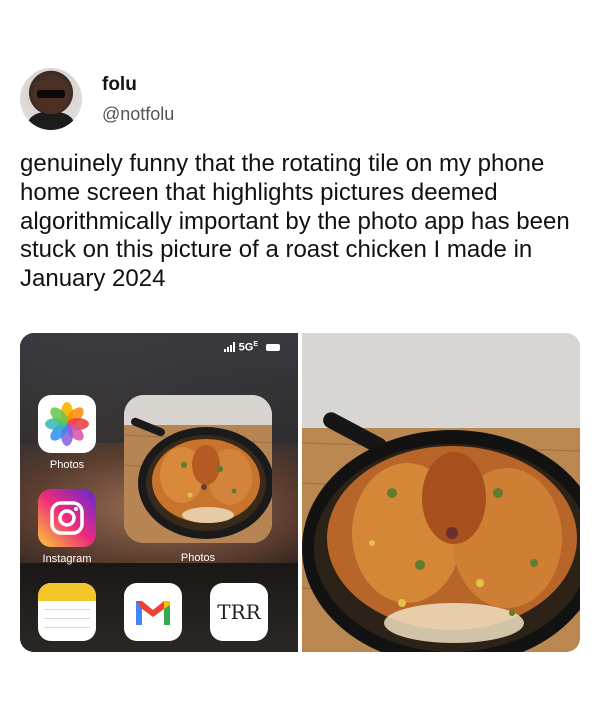 The image size is (599, 720). What do you see at coordinates (51, 99) in the screenshot?
I see `avatar` at bounding box center [51, 99].